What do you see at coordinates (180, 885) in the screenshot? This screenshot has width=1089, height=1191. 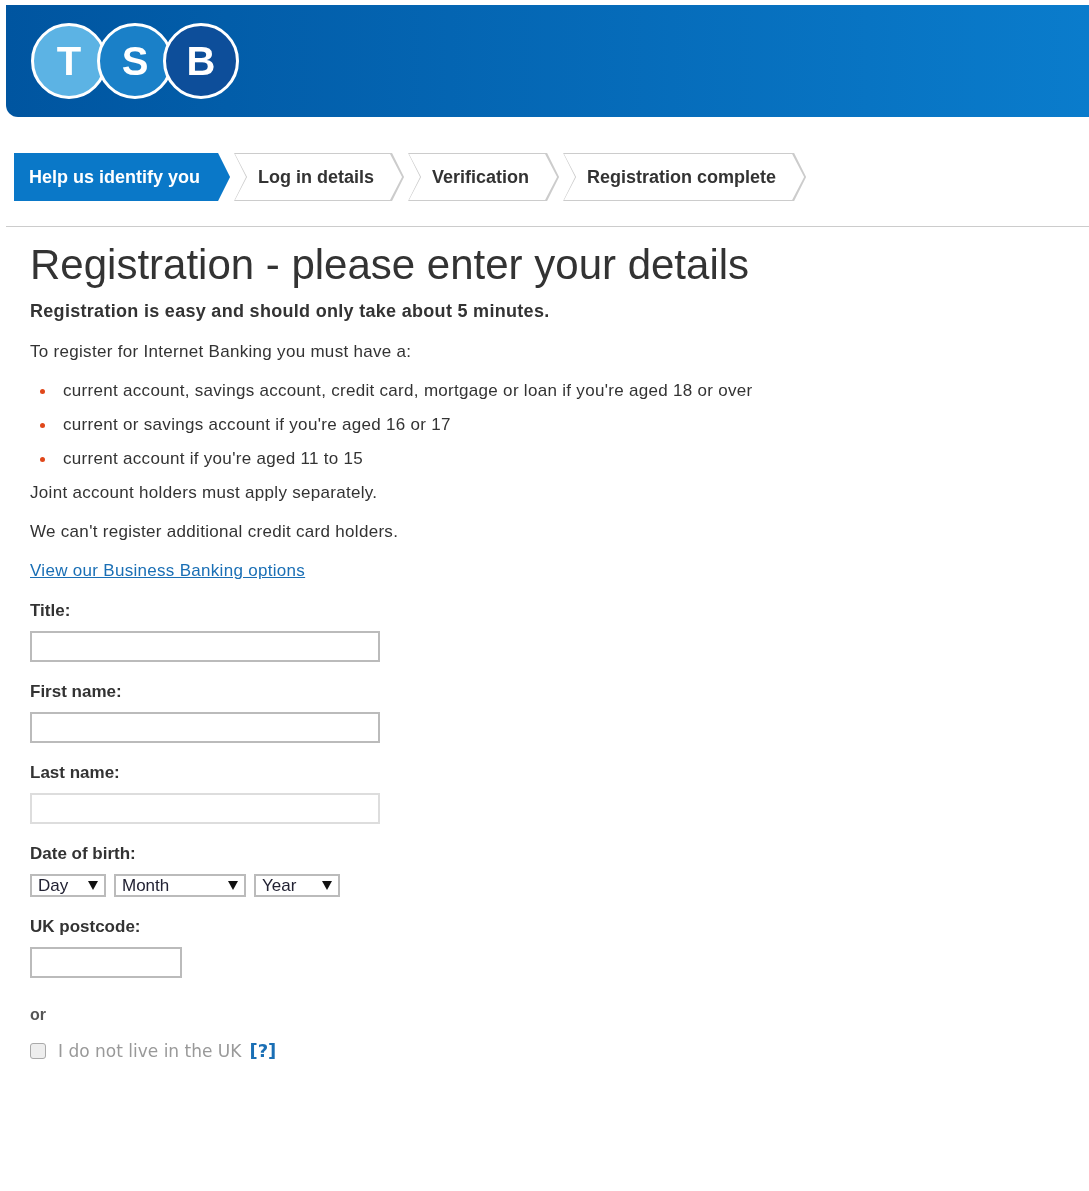 I see `date-select: Month` at bounding box center [180, 885].